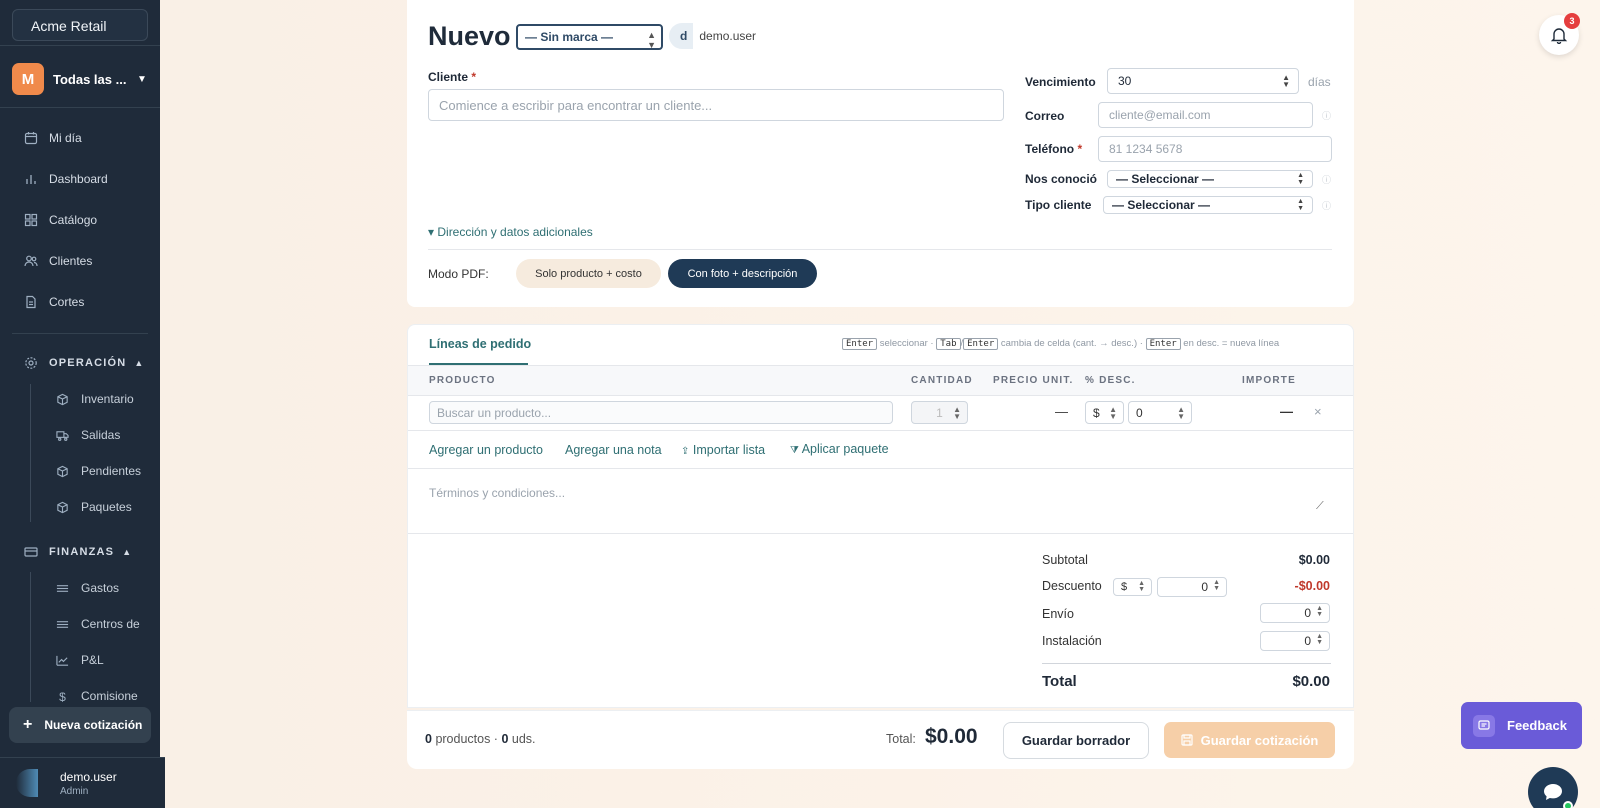 The image size is (1600, 808). Describe the element at coordinates (1210, 179) in the screenshot. I see `nos-conocio-select: — Seleccionar — ▲ ▼` at that location.